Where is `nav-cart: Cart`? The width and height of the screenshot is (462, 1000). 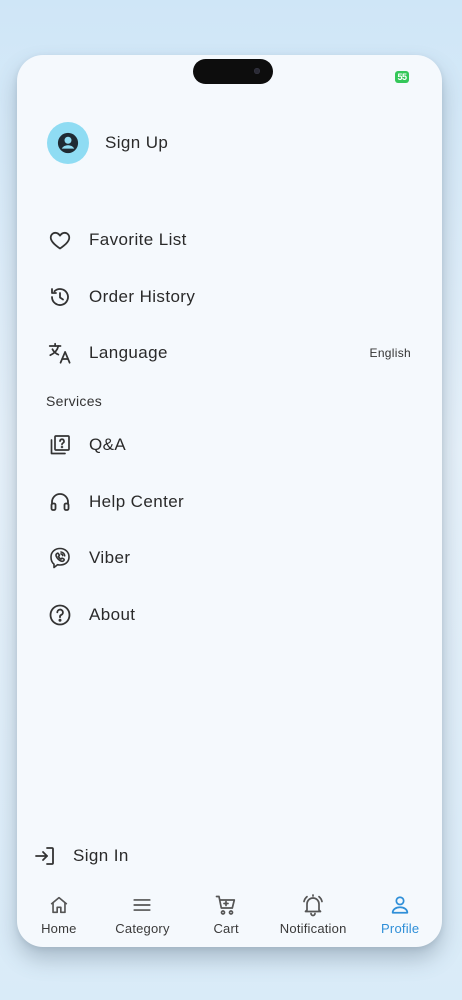 nav-cart: Cart is located at coordinates (226, 914).